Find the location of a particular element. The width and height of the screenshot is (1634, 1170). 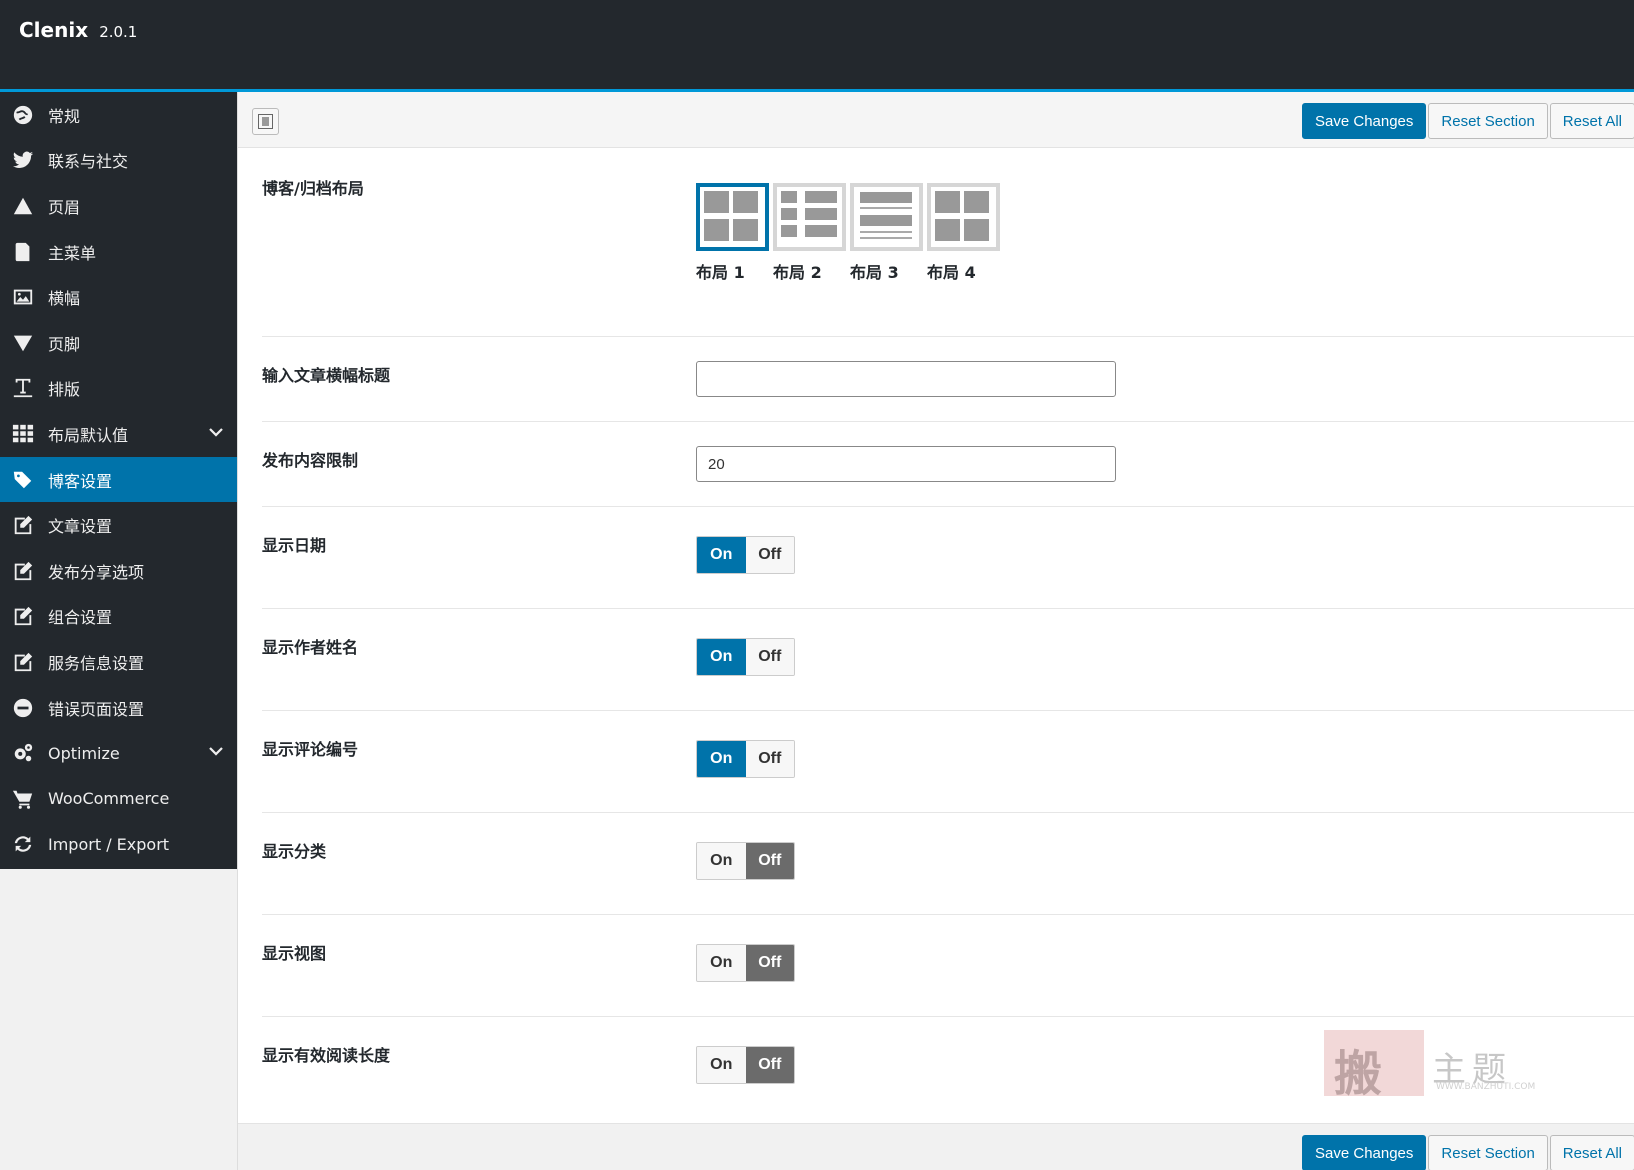

reset-section-button-bottom: Reset Section is located at coordinates (1488, 1152).